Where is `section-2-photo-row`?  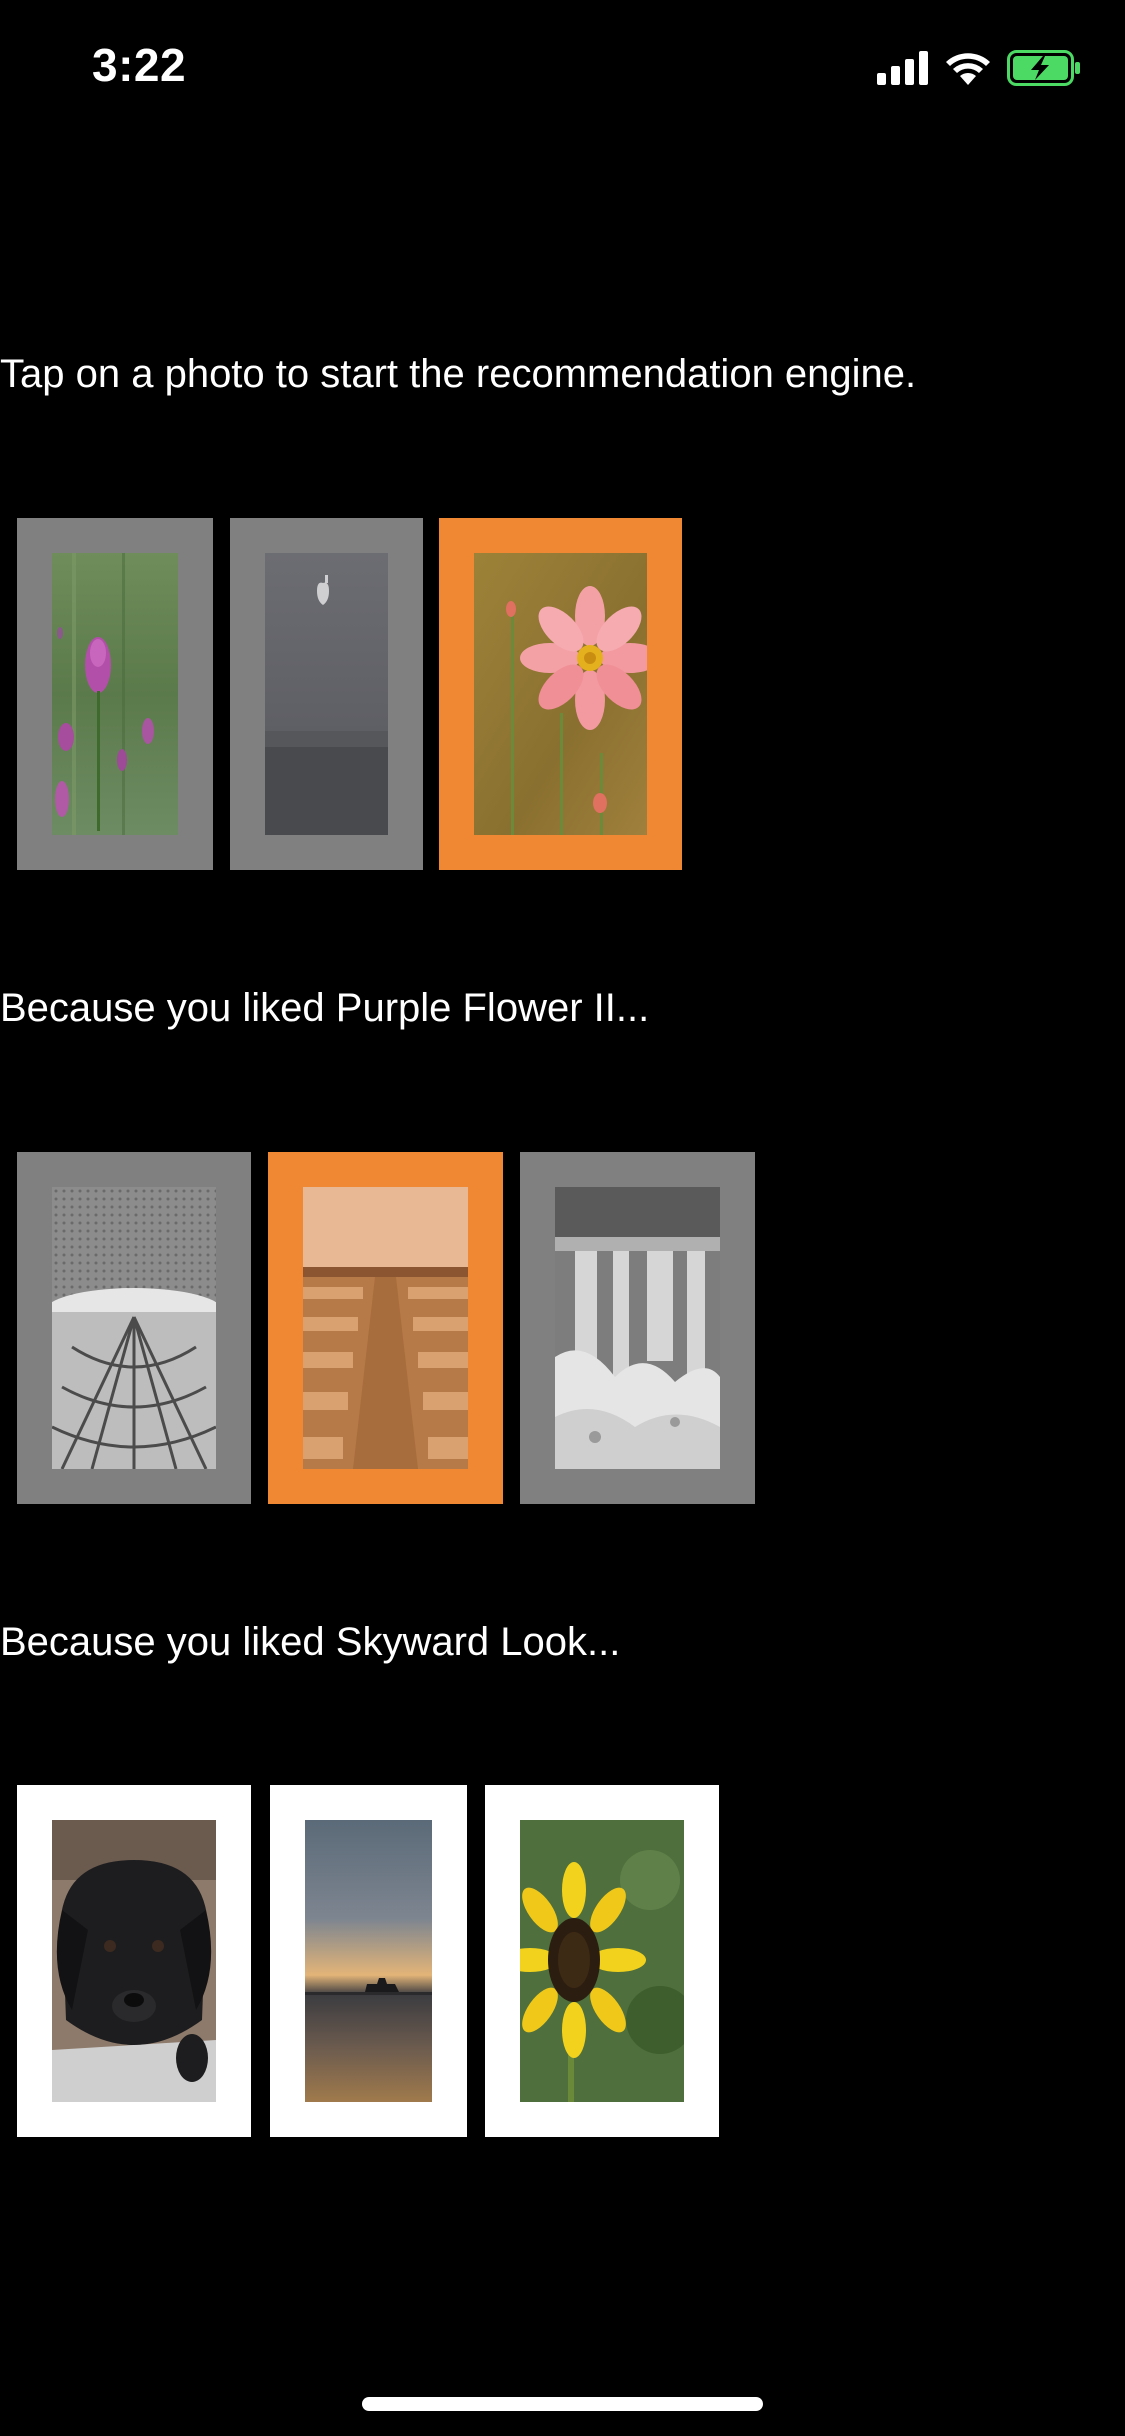 section-2-photo-row is located at coordinates (562, 1328).